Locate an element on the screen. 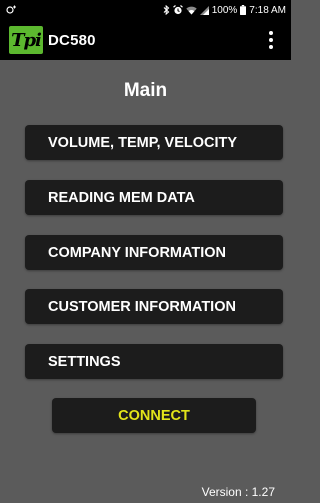 Image resolution: width=320 pixels, height=503 pixels. customer-information-button: CUSTOMER INFORMATION is located at coordinates (154, 306).